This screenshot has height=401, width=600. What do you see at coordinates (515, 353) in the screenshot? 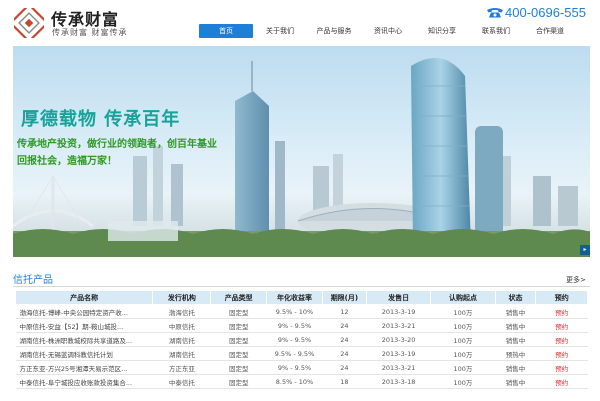
I see `status-cell: 预热中` at bounding box center [515, 353].